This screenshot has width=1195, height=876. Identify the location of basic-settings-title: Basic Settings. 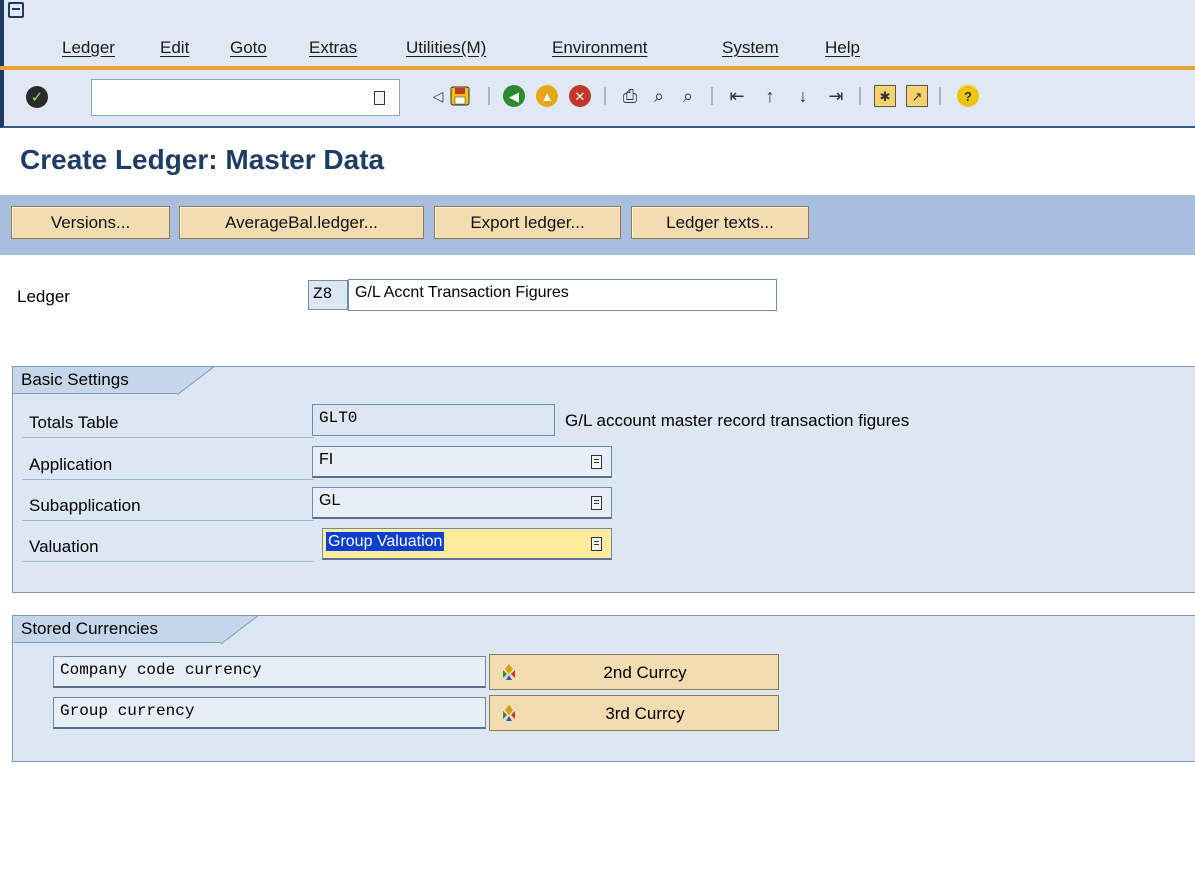
(95, 380).